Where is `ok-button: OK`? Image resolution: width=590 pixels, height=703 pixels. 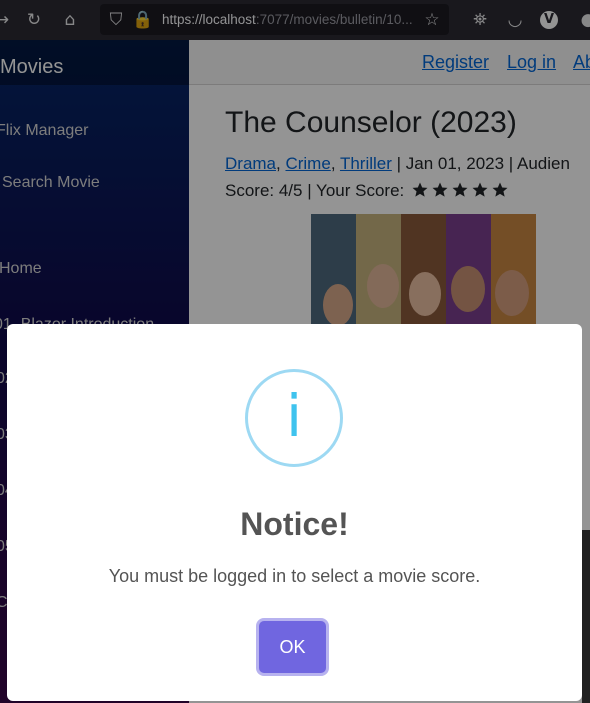
ok-button: OK is located at coordinates (292, 647).